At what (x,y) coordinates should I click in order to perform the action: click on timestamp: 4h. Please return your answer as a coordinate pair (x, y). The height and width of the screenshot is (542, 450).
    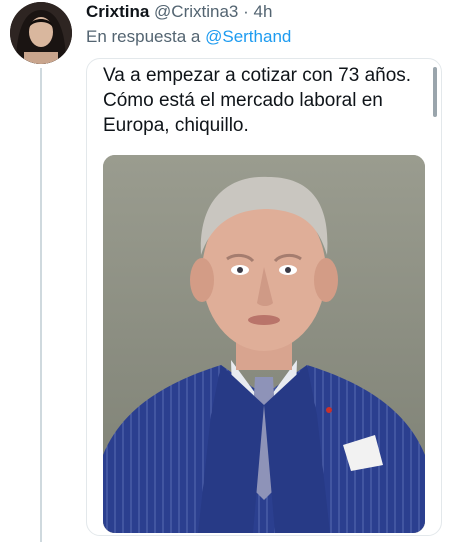
    Looking at the image, I should click on (263, 11).